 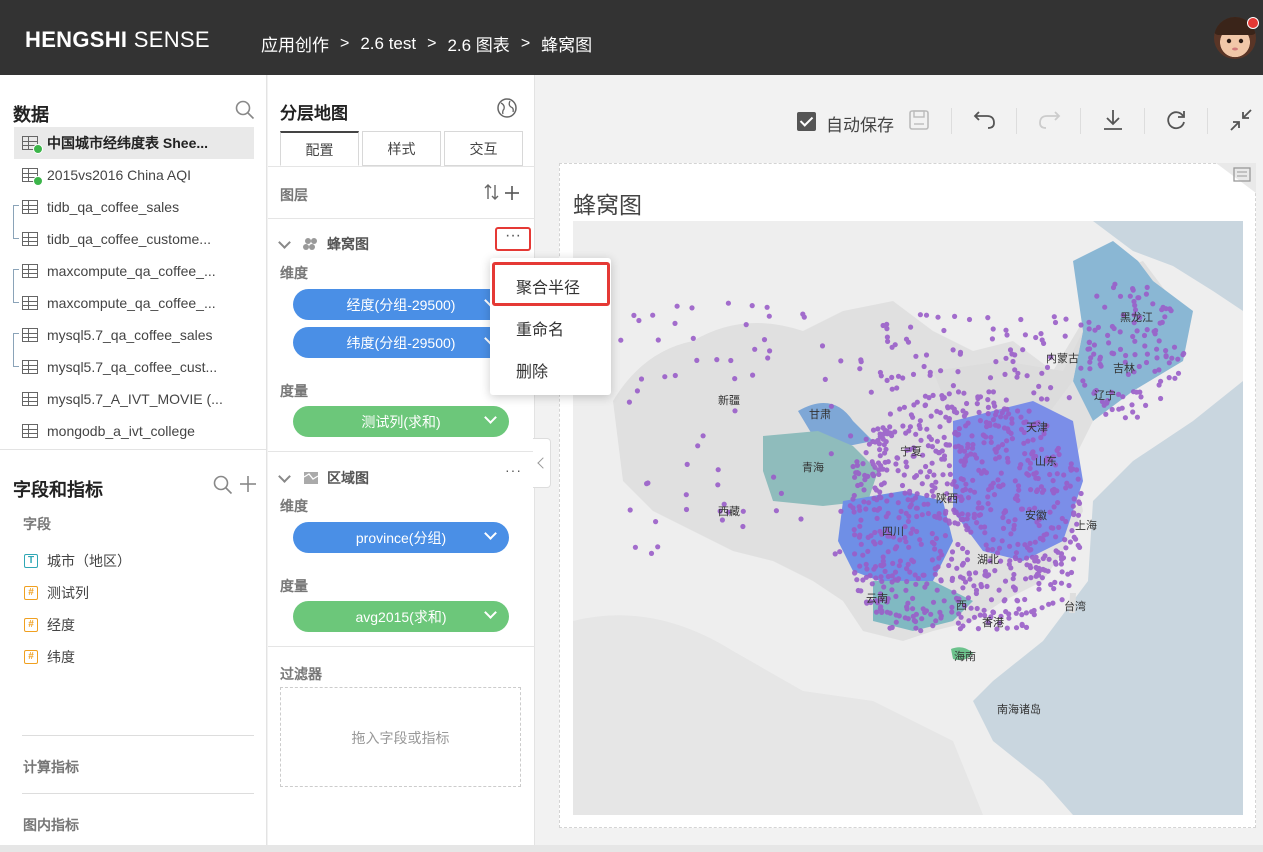 What do you see at coordinates (323, 244) in the screenshot?
I see `layer-header-hexbin: 蜂窝图` at bounding box center [323, 244].